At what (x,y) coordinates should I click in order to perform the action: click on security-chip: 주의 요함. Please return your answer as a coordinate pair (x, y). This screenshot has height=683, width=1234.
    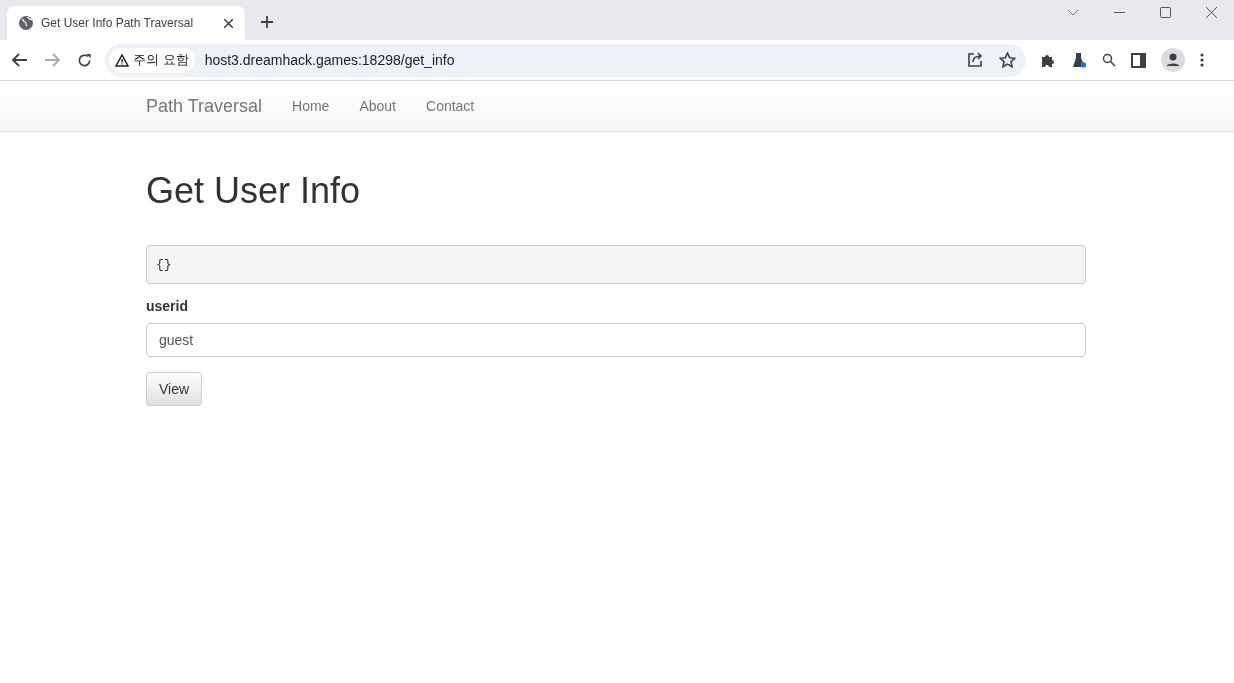
    Looking at the image, I should click on (152, 60).